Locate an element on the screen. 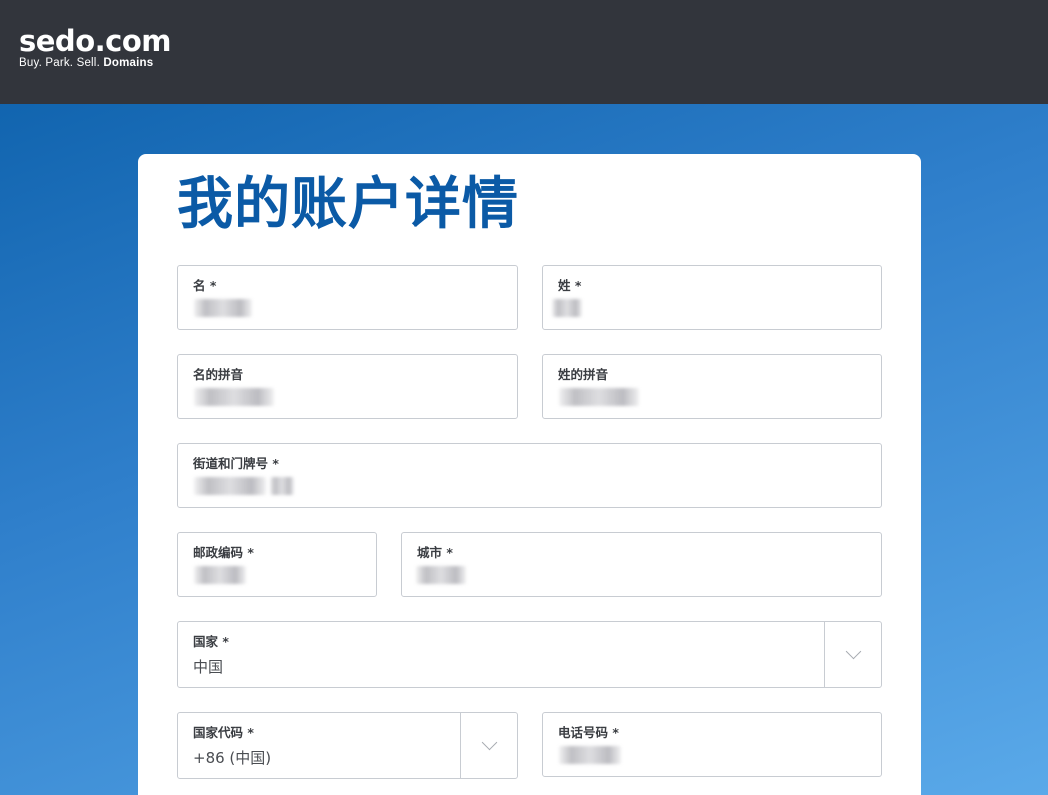 The height and width of the screenshot is (795, 1048). last-name-pinyin-label: 姓的拼音 is located at coordinates (583, 374).